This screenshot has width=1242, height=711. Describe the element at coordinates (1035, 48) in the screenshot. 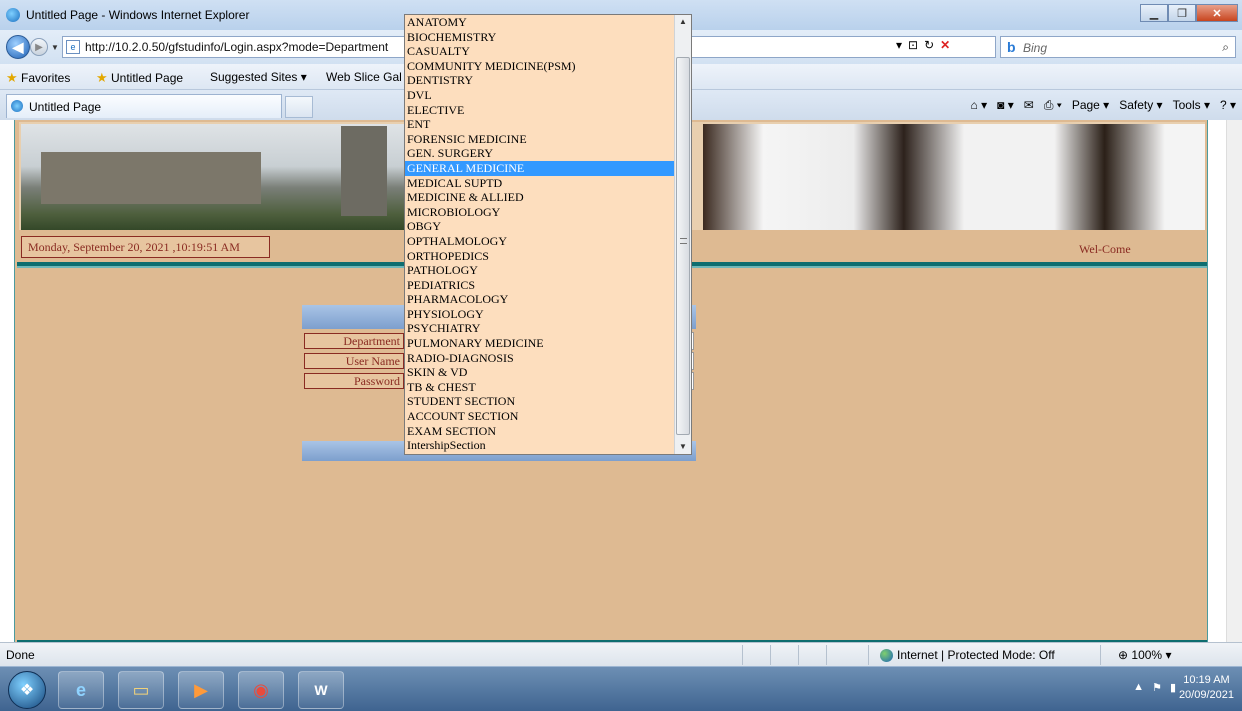

I see `search-placeholder: Bing` at that location.